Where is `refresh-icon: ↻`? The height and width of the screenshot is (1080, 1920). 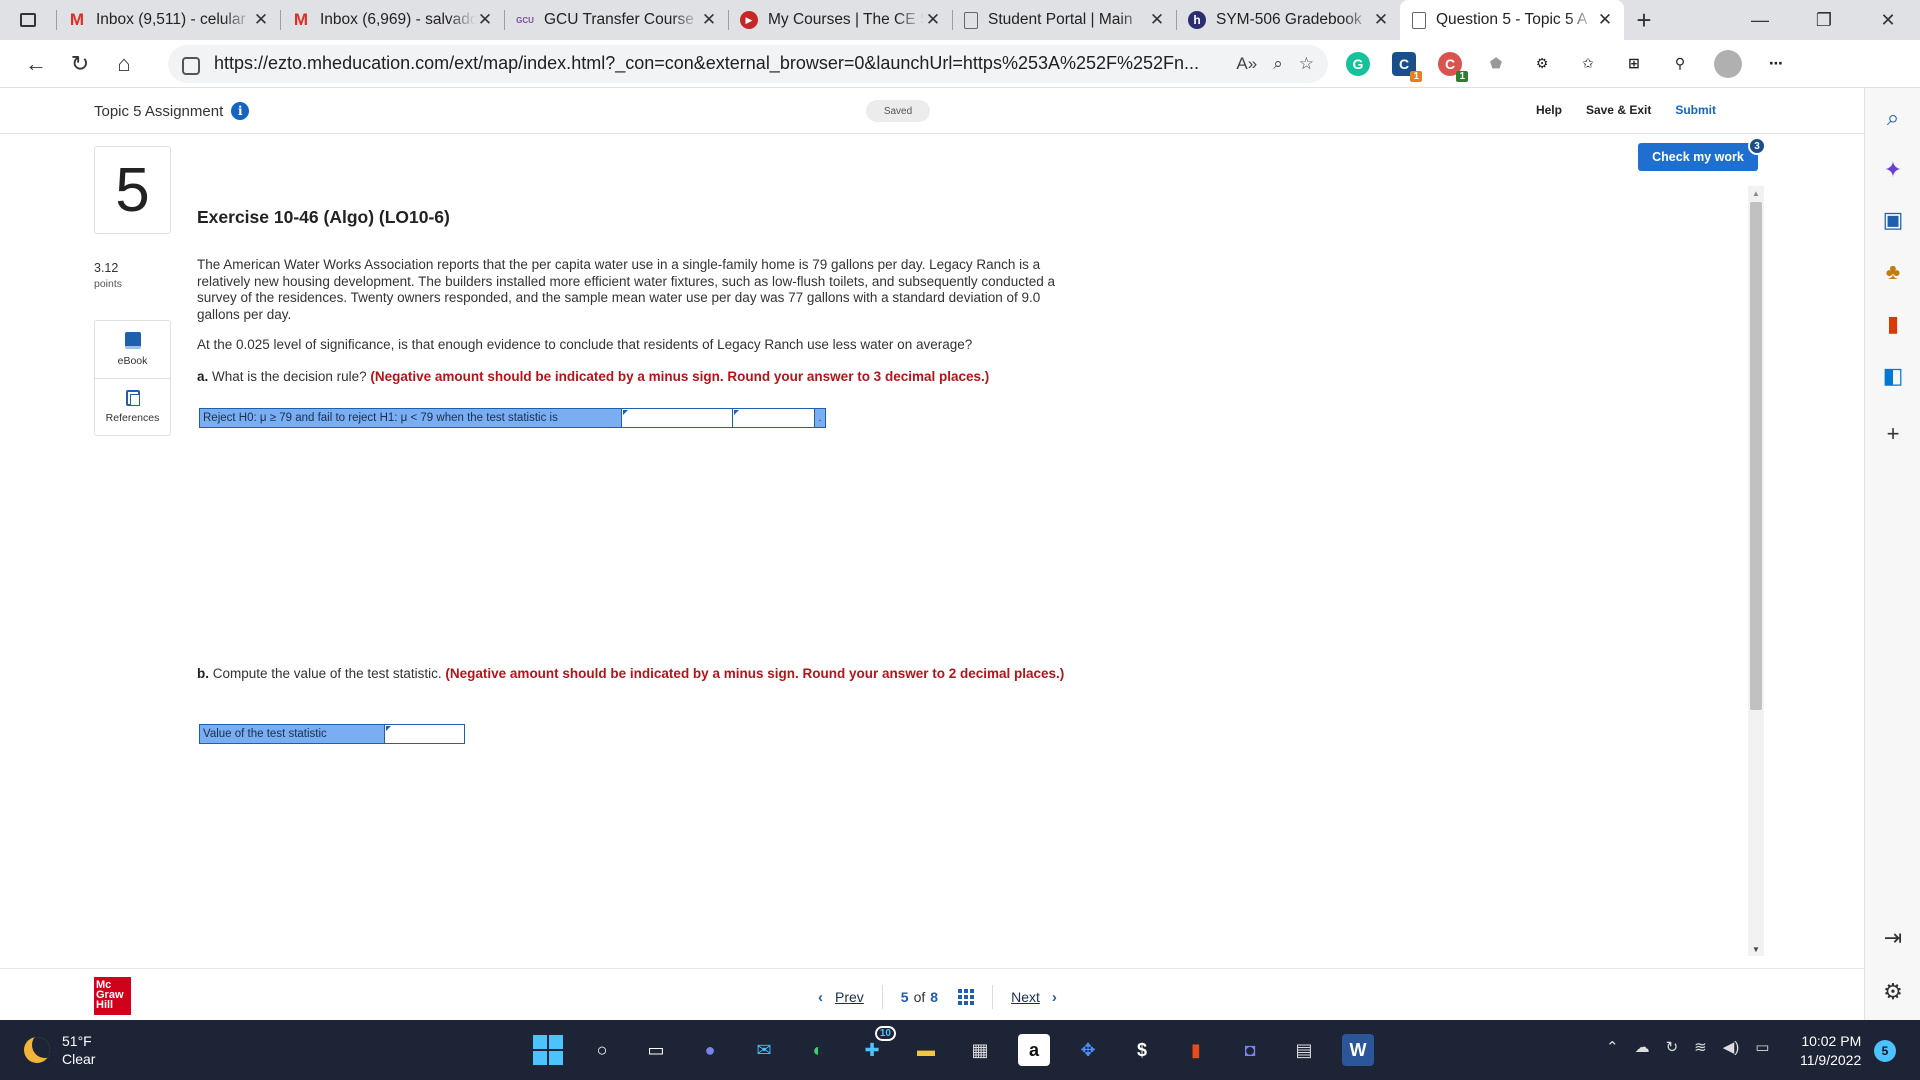 refresh-icon: ↻ is located at coordinates (80, 64).